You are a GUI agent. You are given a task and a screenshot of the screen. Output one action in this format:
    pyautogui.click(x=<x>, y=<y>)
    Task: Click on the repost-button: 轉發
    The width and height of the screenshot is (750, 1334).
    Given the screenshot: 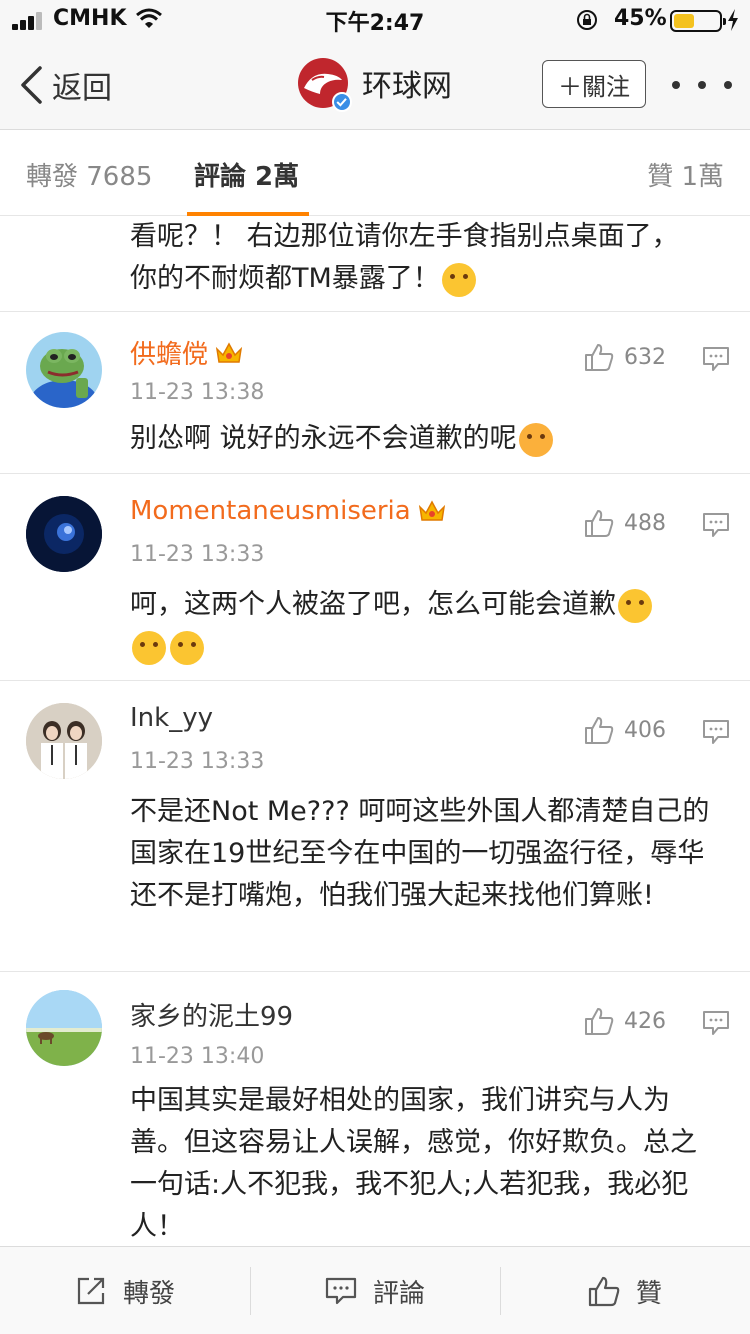 What is the action you would take?
    pyautogui.click(x=125, y=1290)
    